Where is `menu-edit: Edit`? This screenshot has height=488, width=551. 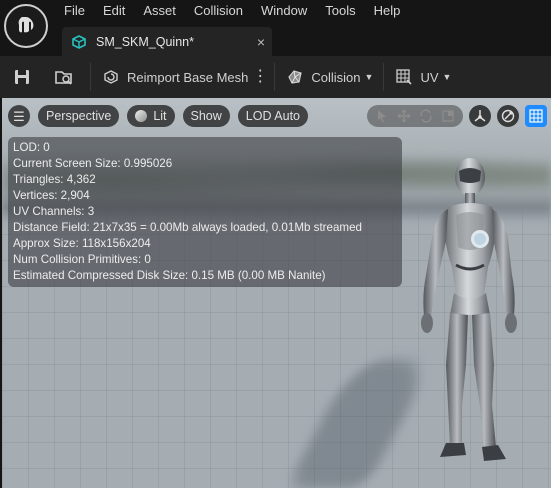 menu-edit: Edit is located at coordinates (114, 11).